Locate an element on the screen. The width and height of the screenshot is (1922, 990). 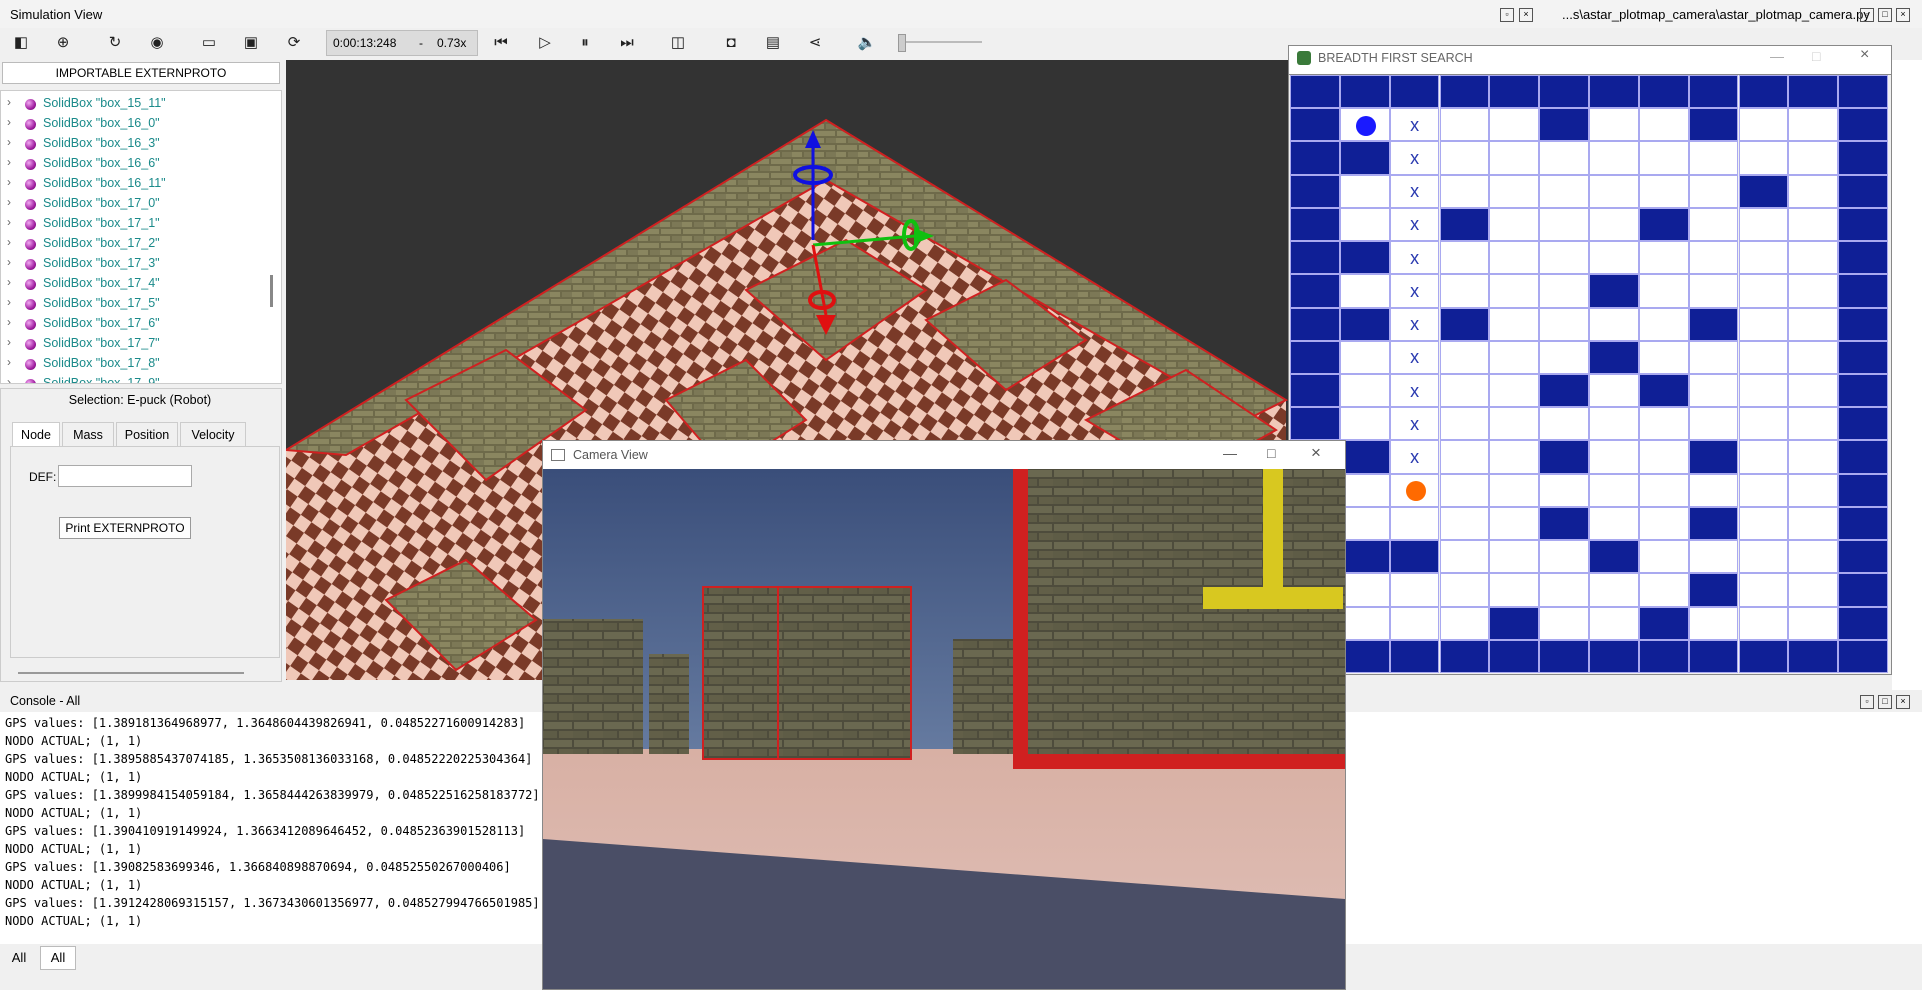
tab-node: Node is located at coordinates (36, 434).